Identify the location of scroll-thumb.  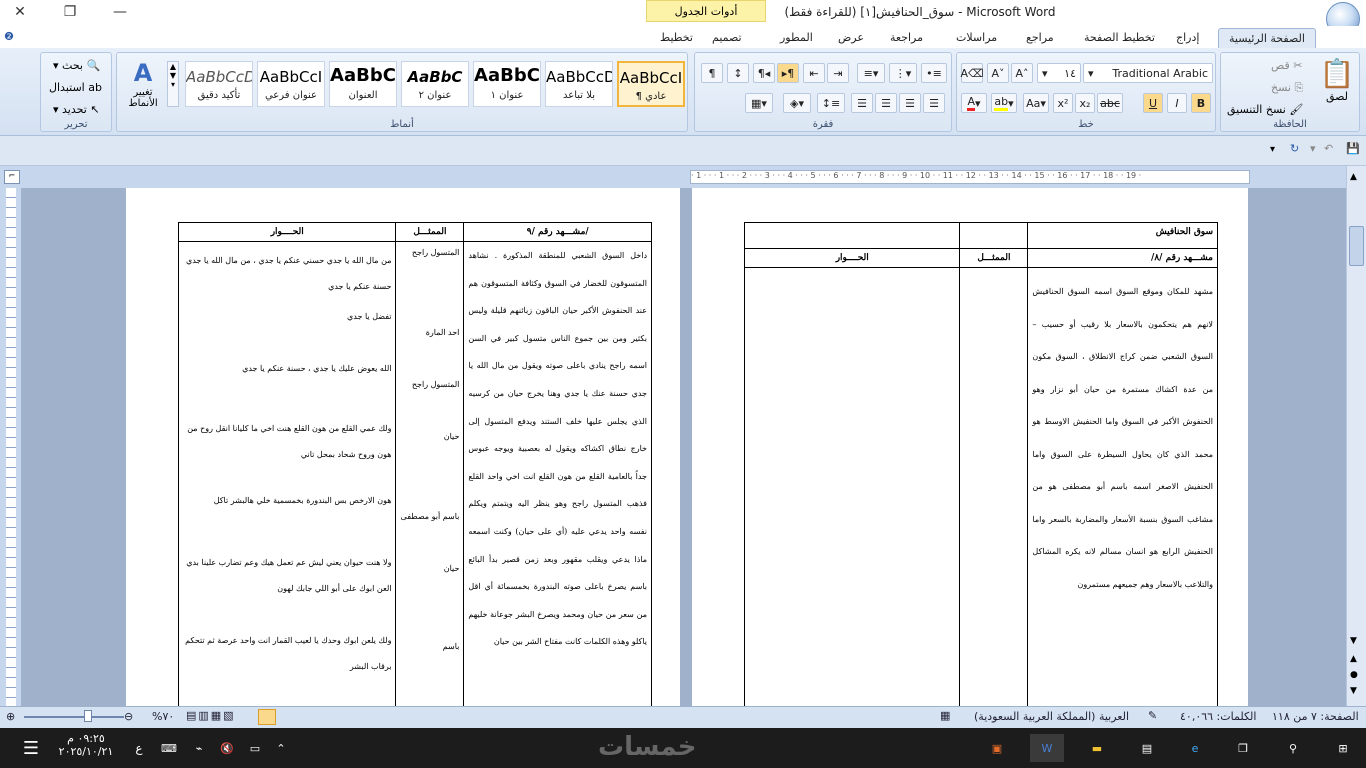
(1356, 246).